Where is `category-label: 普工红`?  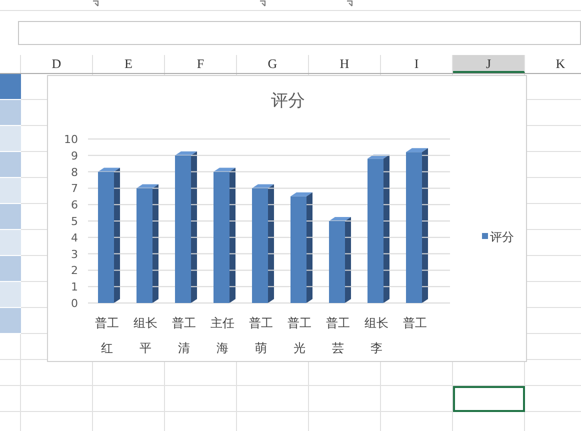 category-label: 普工红 is located at coordinates (107, 335).